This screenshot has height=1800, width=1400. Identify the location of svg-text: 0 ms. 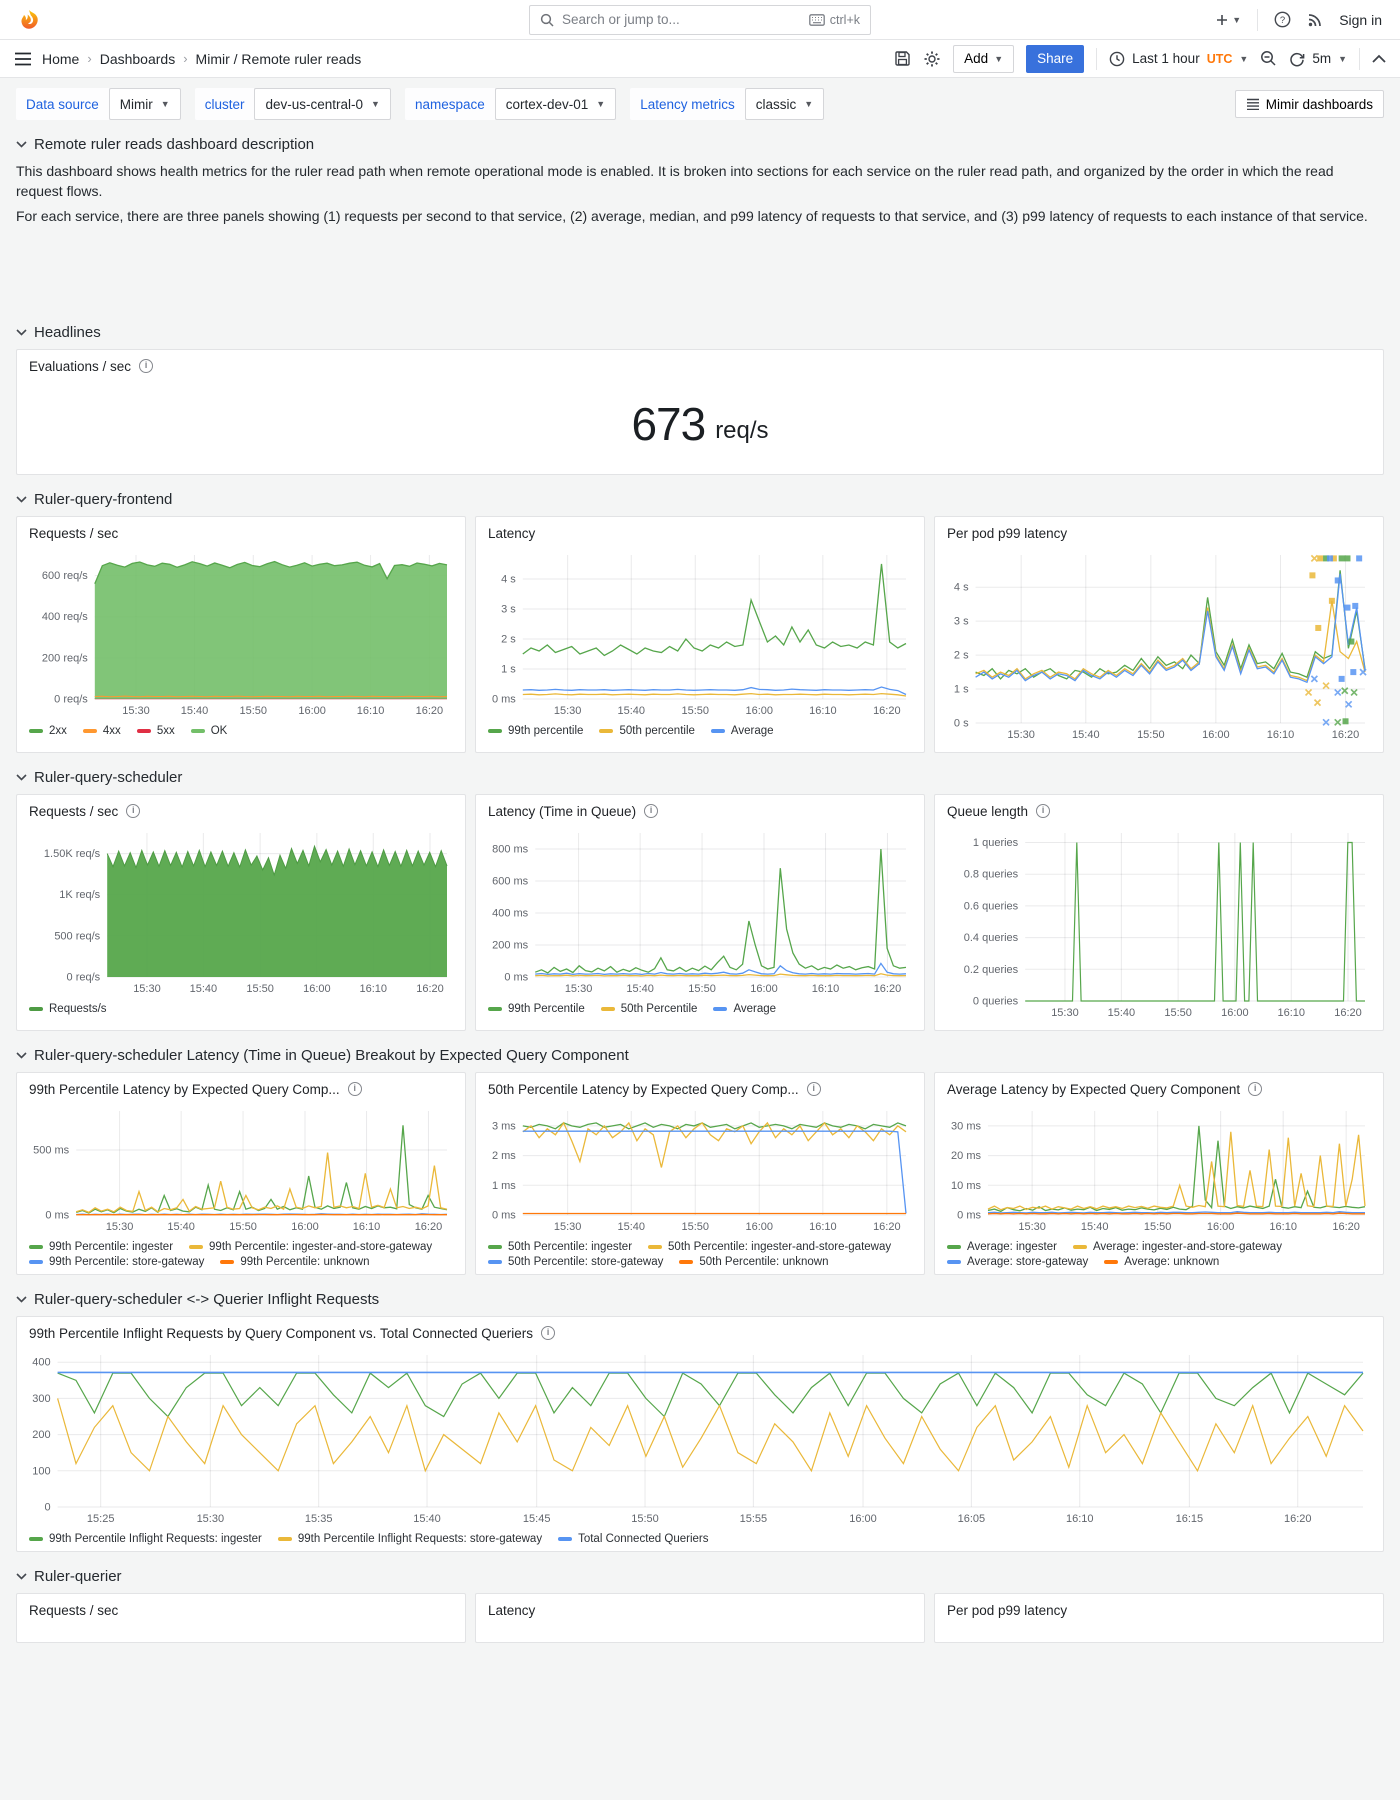
(516, 977).